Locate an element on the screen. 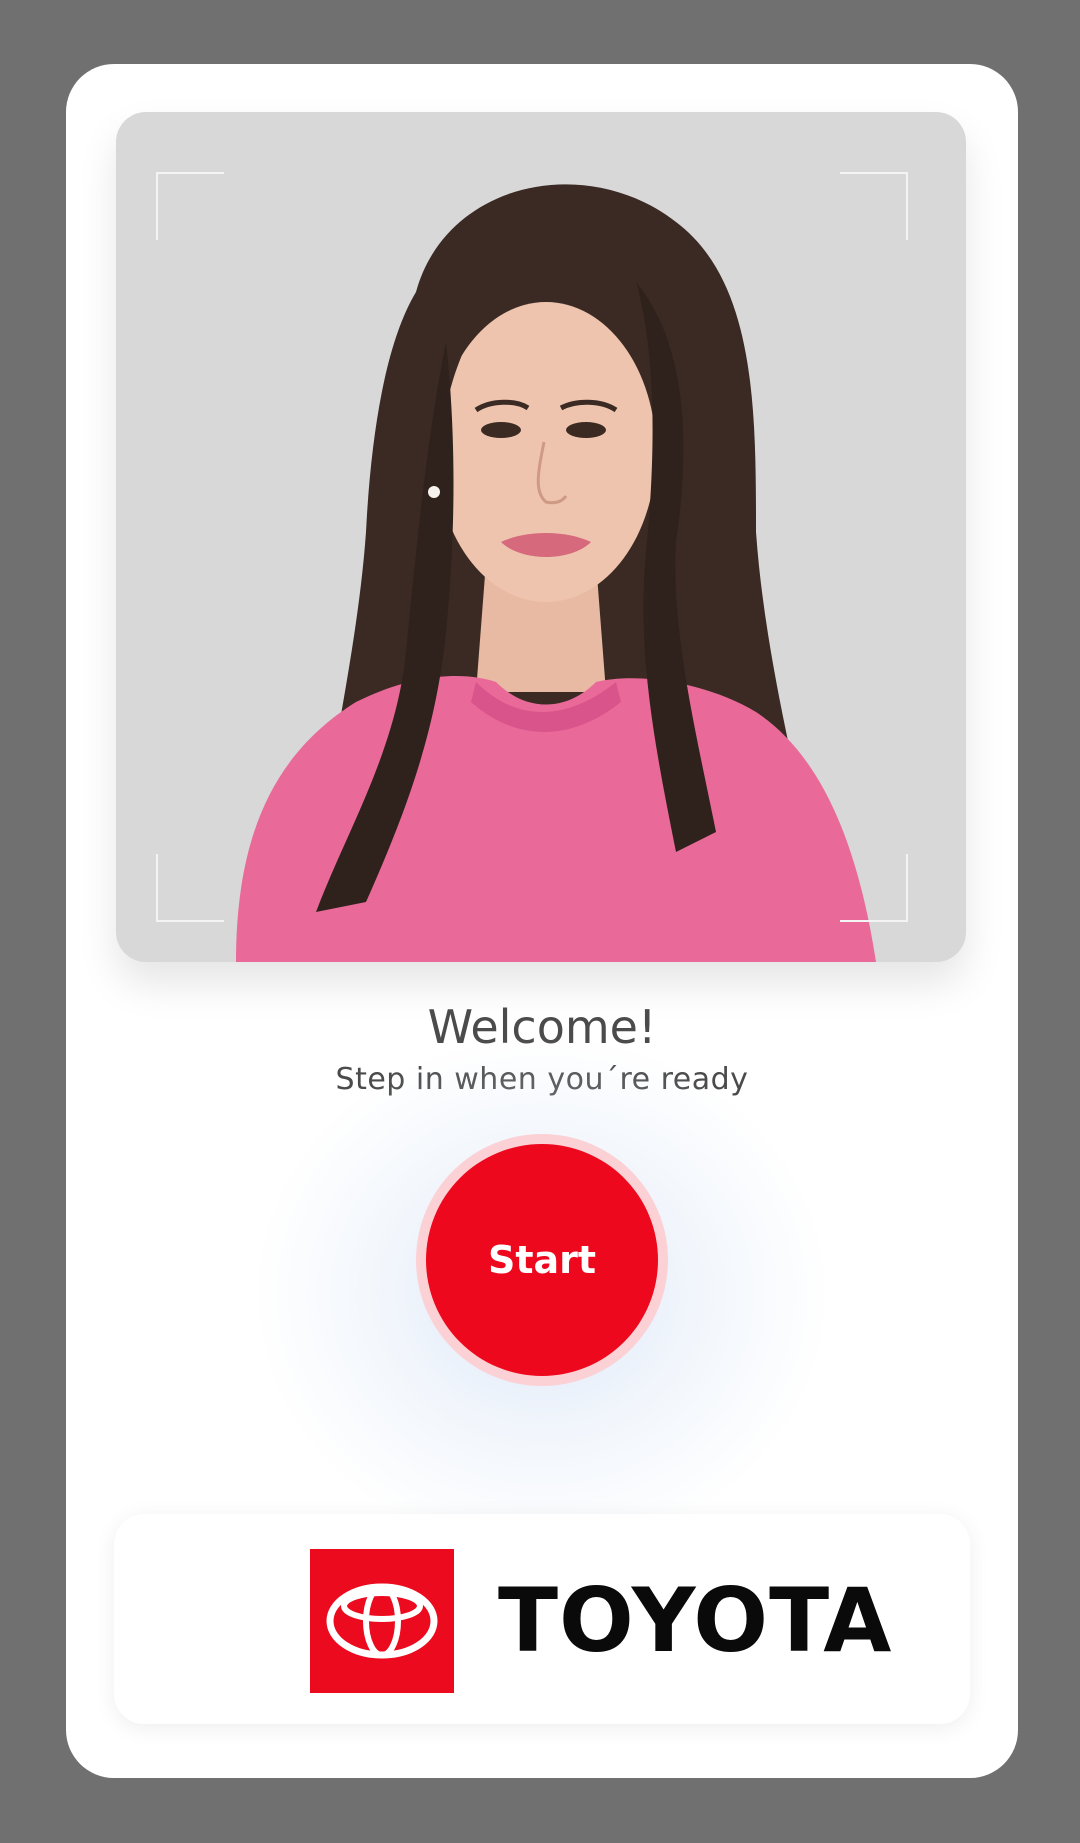 The image size is (1080, 1843). viewfinder-corner-bottom-right-icon is located at coordinates (874, 888).